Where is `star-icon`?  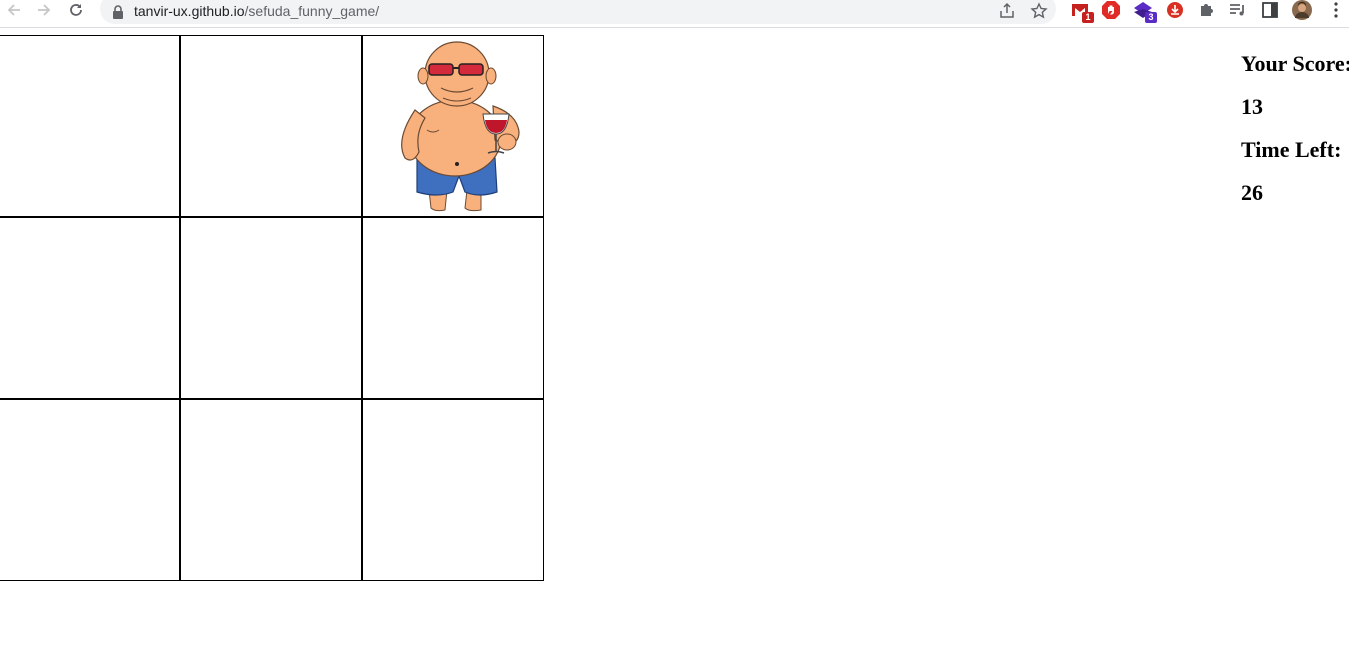
star-icon is located at coordinates (1039, 11).